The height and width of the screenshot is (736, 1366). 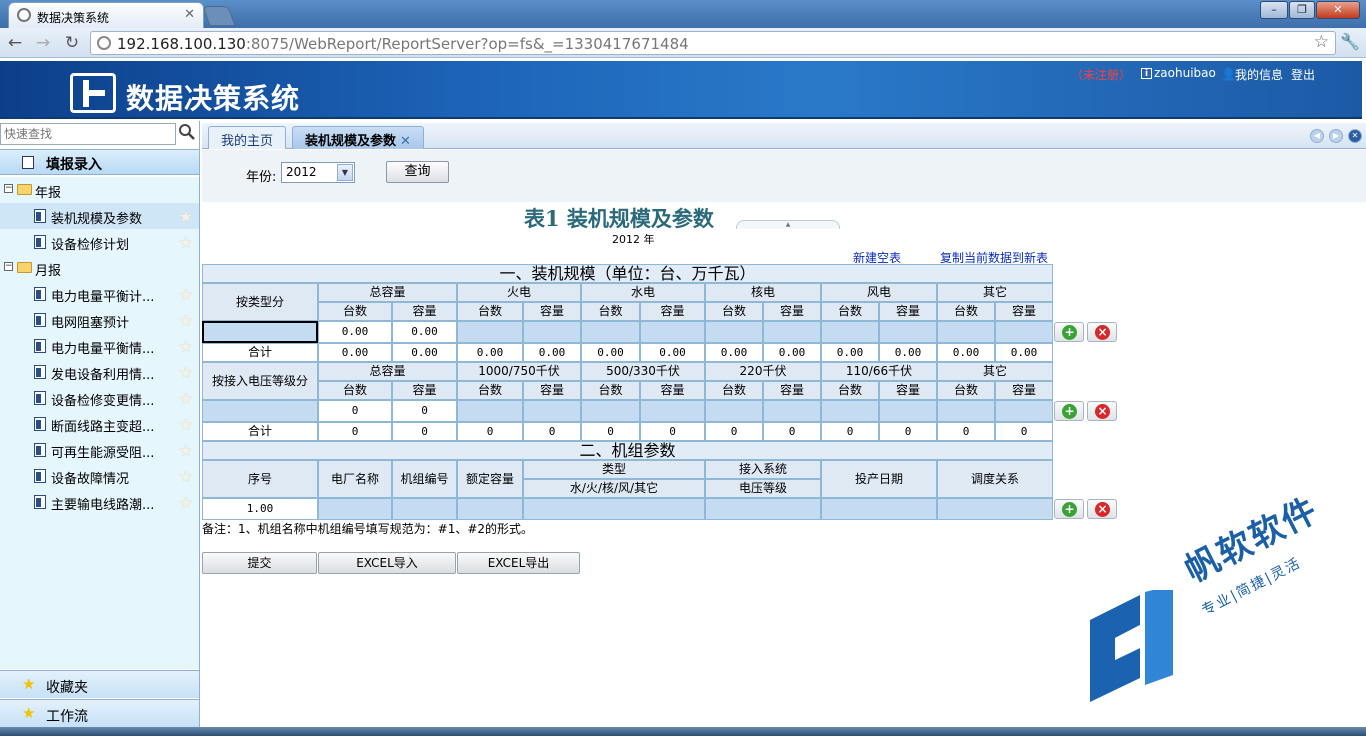 What do you see at coordinates (518, 563) in the screenshot?
I see `excel-export-button: EXCEL导出` at bounding box center [518, 563].